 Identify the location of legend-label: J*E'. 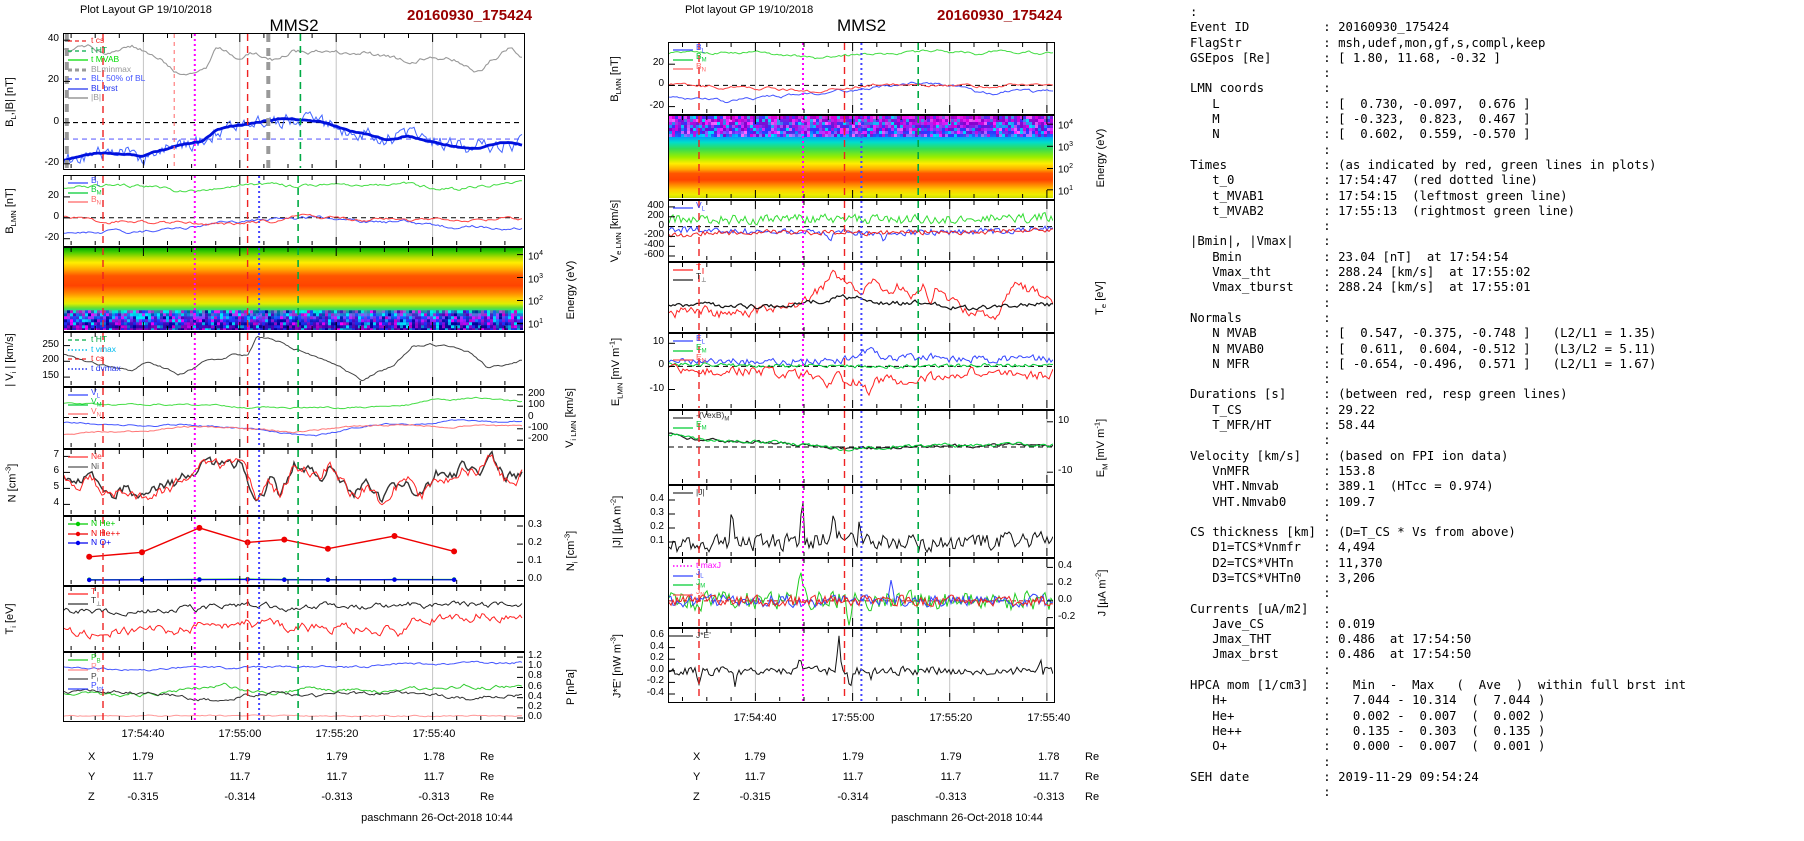
(703, 635).